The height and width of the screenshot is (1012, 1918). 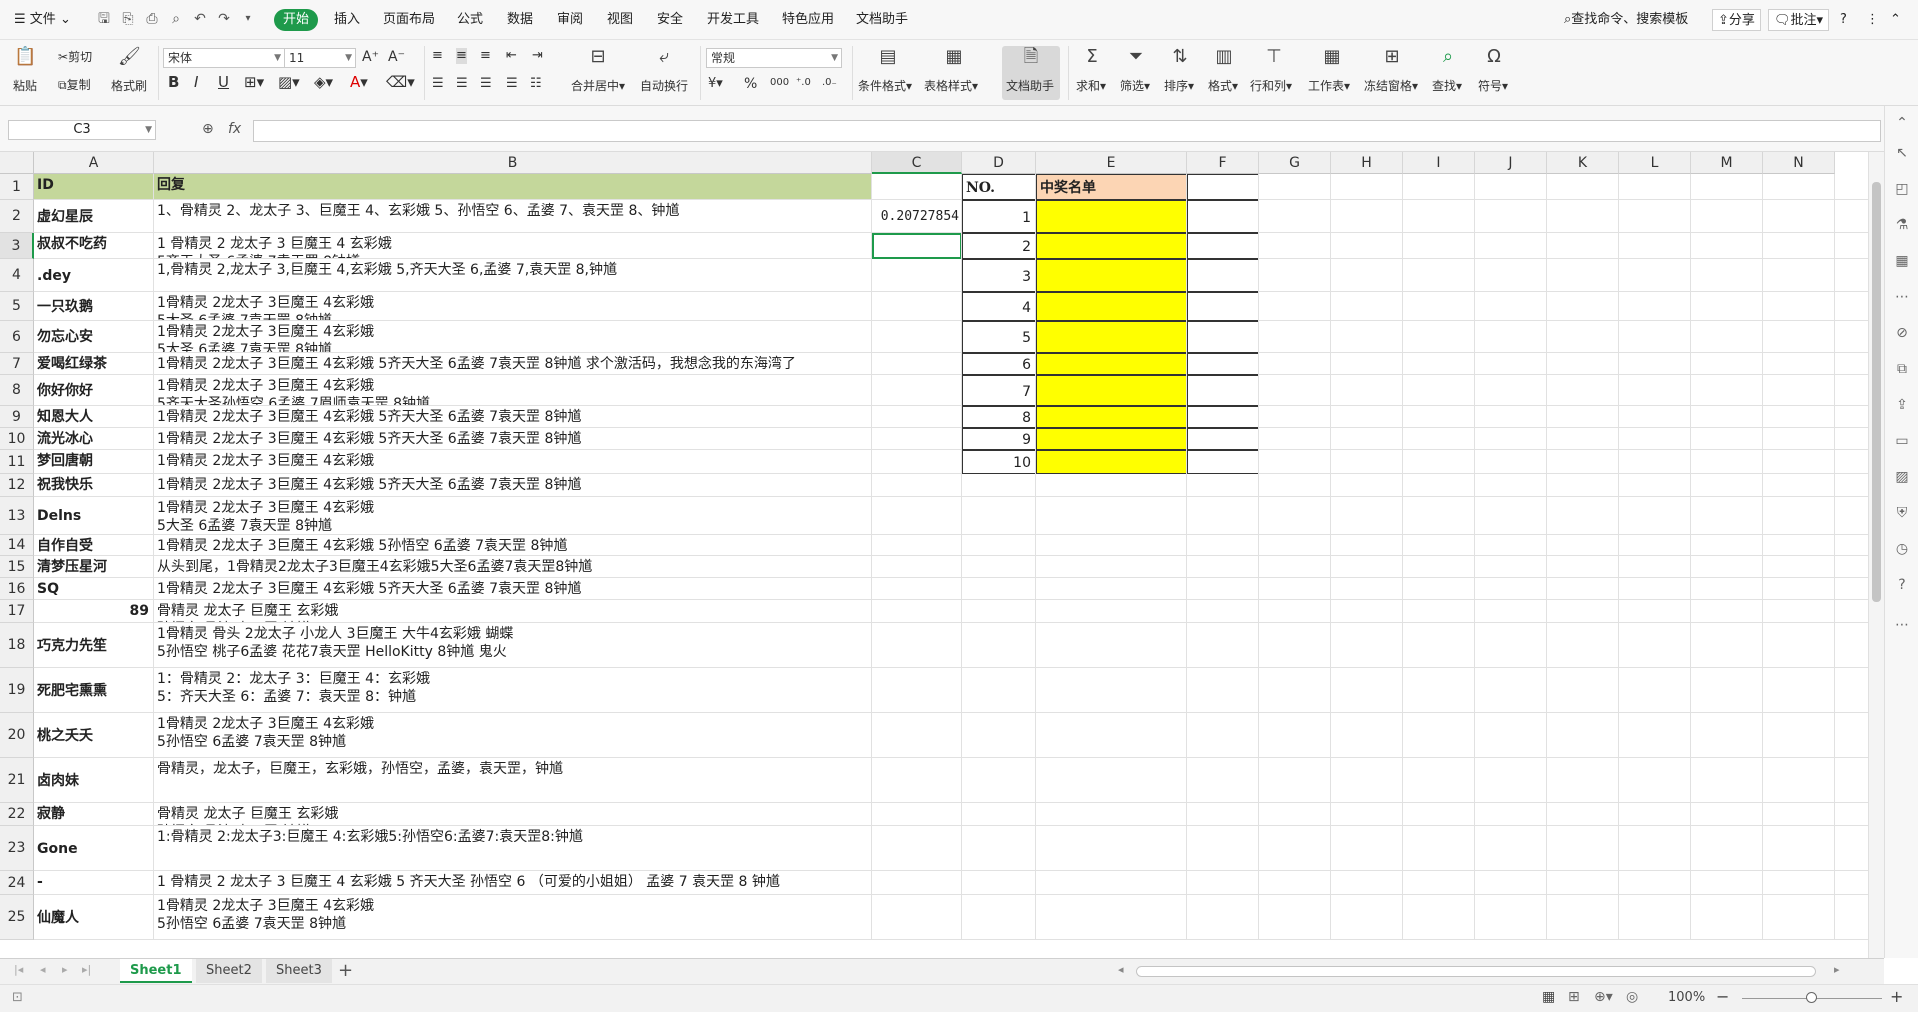 What do you see at coordinates (75, 57) in the screenshot?
I see `cut-button: ✂剪切` at bounding box center [75, 57].